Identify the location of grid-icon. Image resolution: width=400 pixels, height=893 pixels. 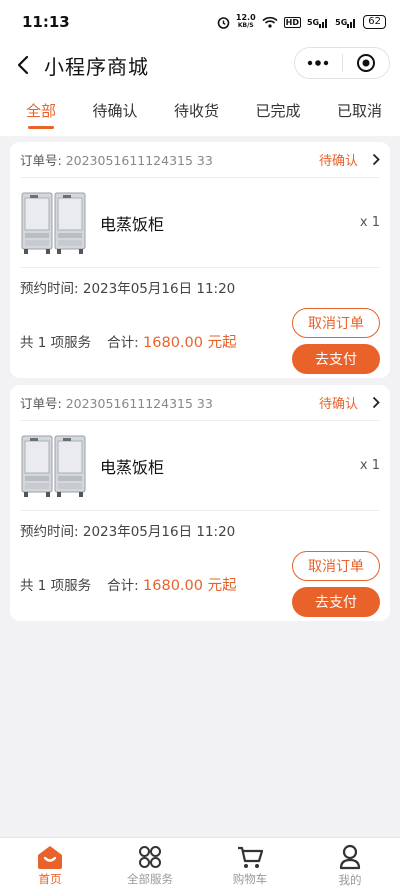
(150, 856).